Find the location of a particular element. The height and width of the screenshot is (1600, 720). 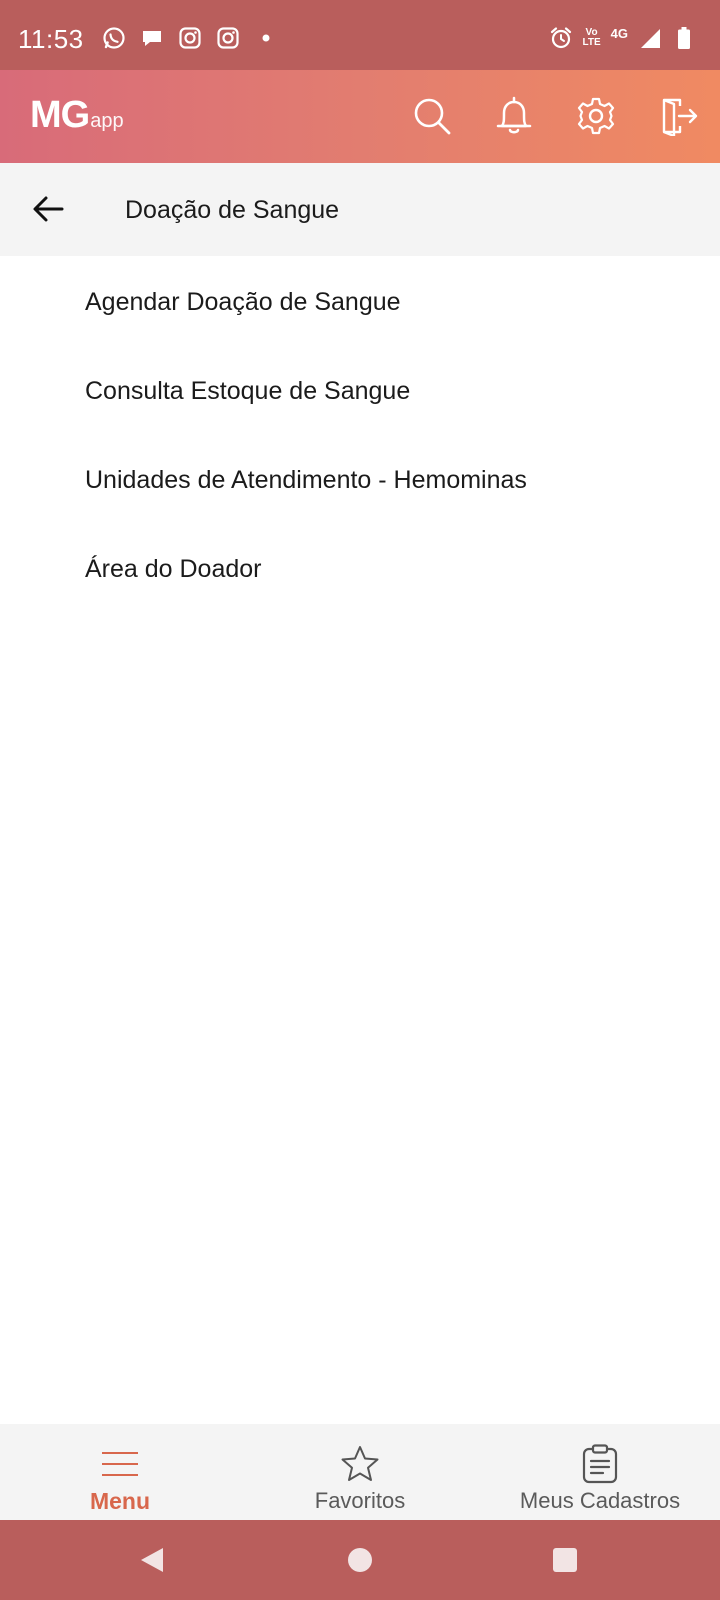

hamburger-icon is located at coordinates (120, 1464).